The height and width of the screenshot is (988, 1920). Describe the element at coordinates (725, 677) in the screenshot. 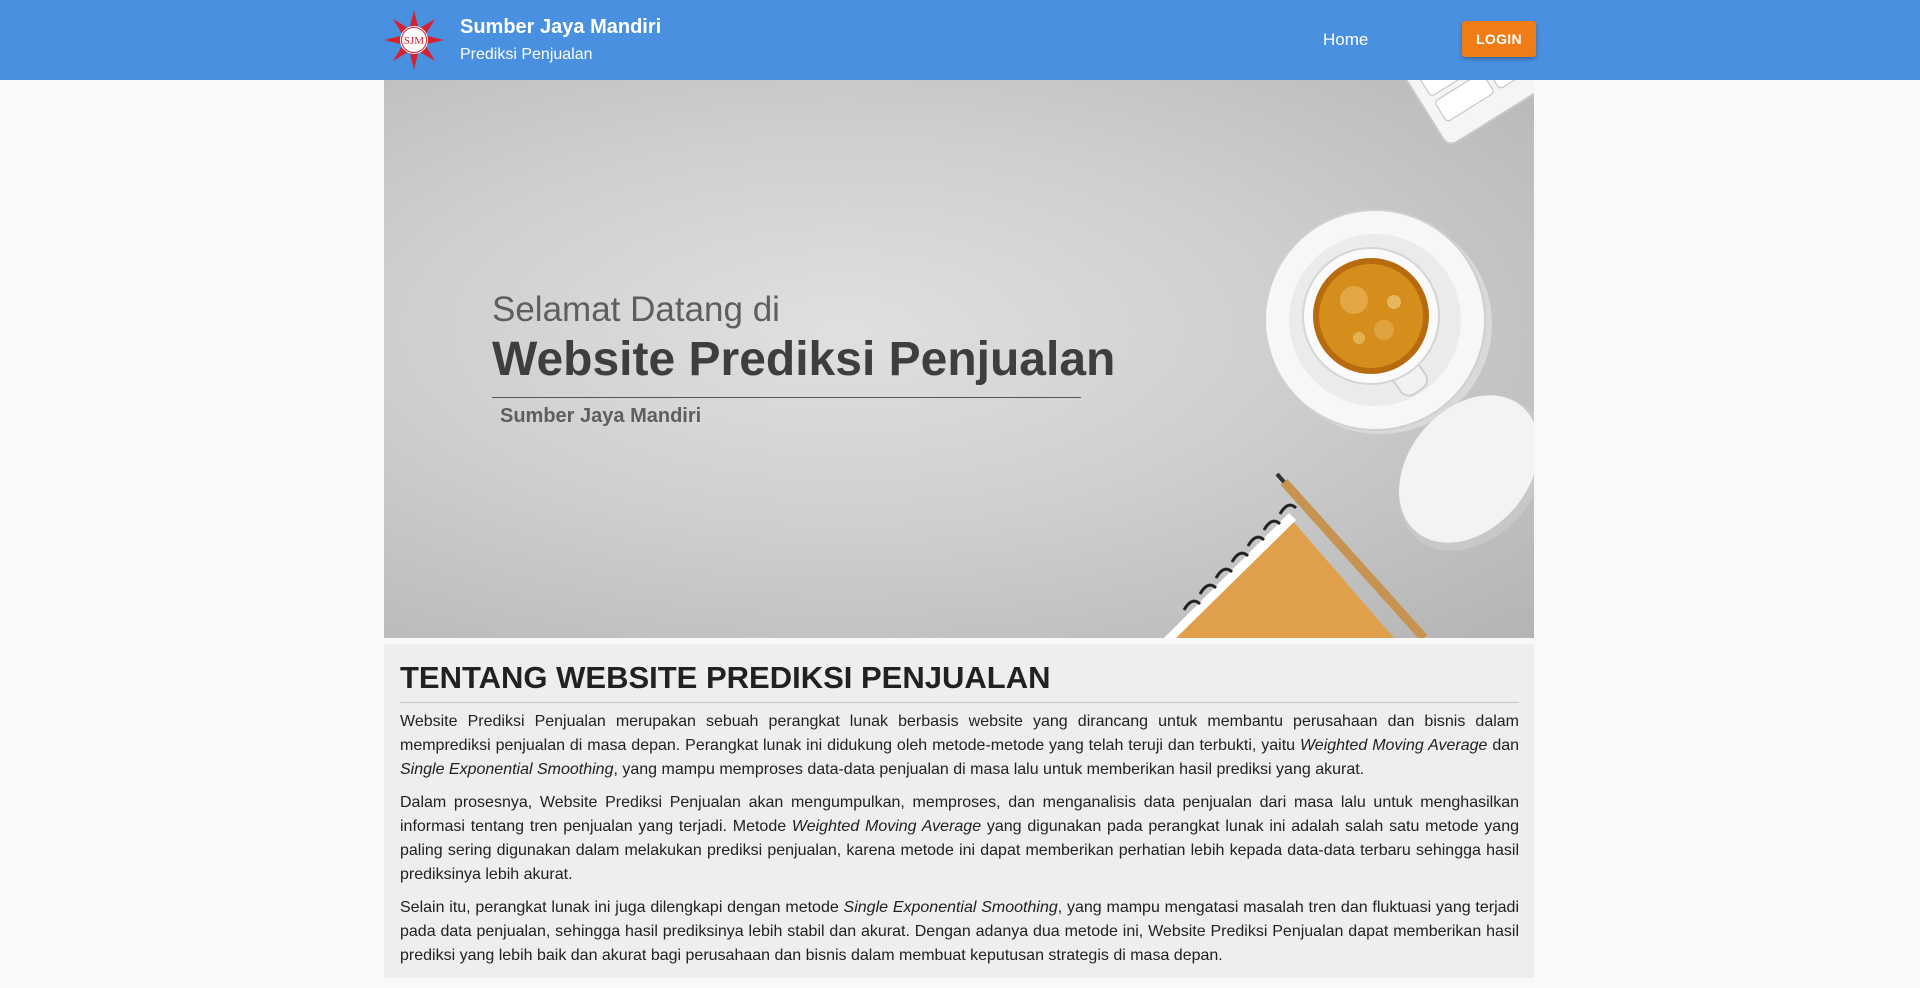

I see `about-title: TENTANG WEBSITE PREDIKSI PENJUALAN` at that location.